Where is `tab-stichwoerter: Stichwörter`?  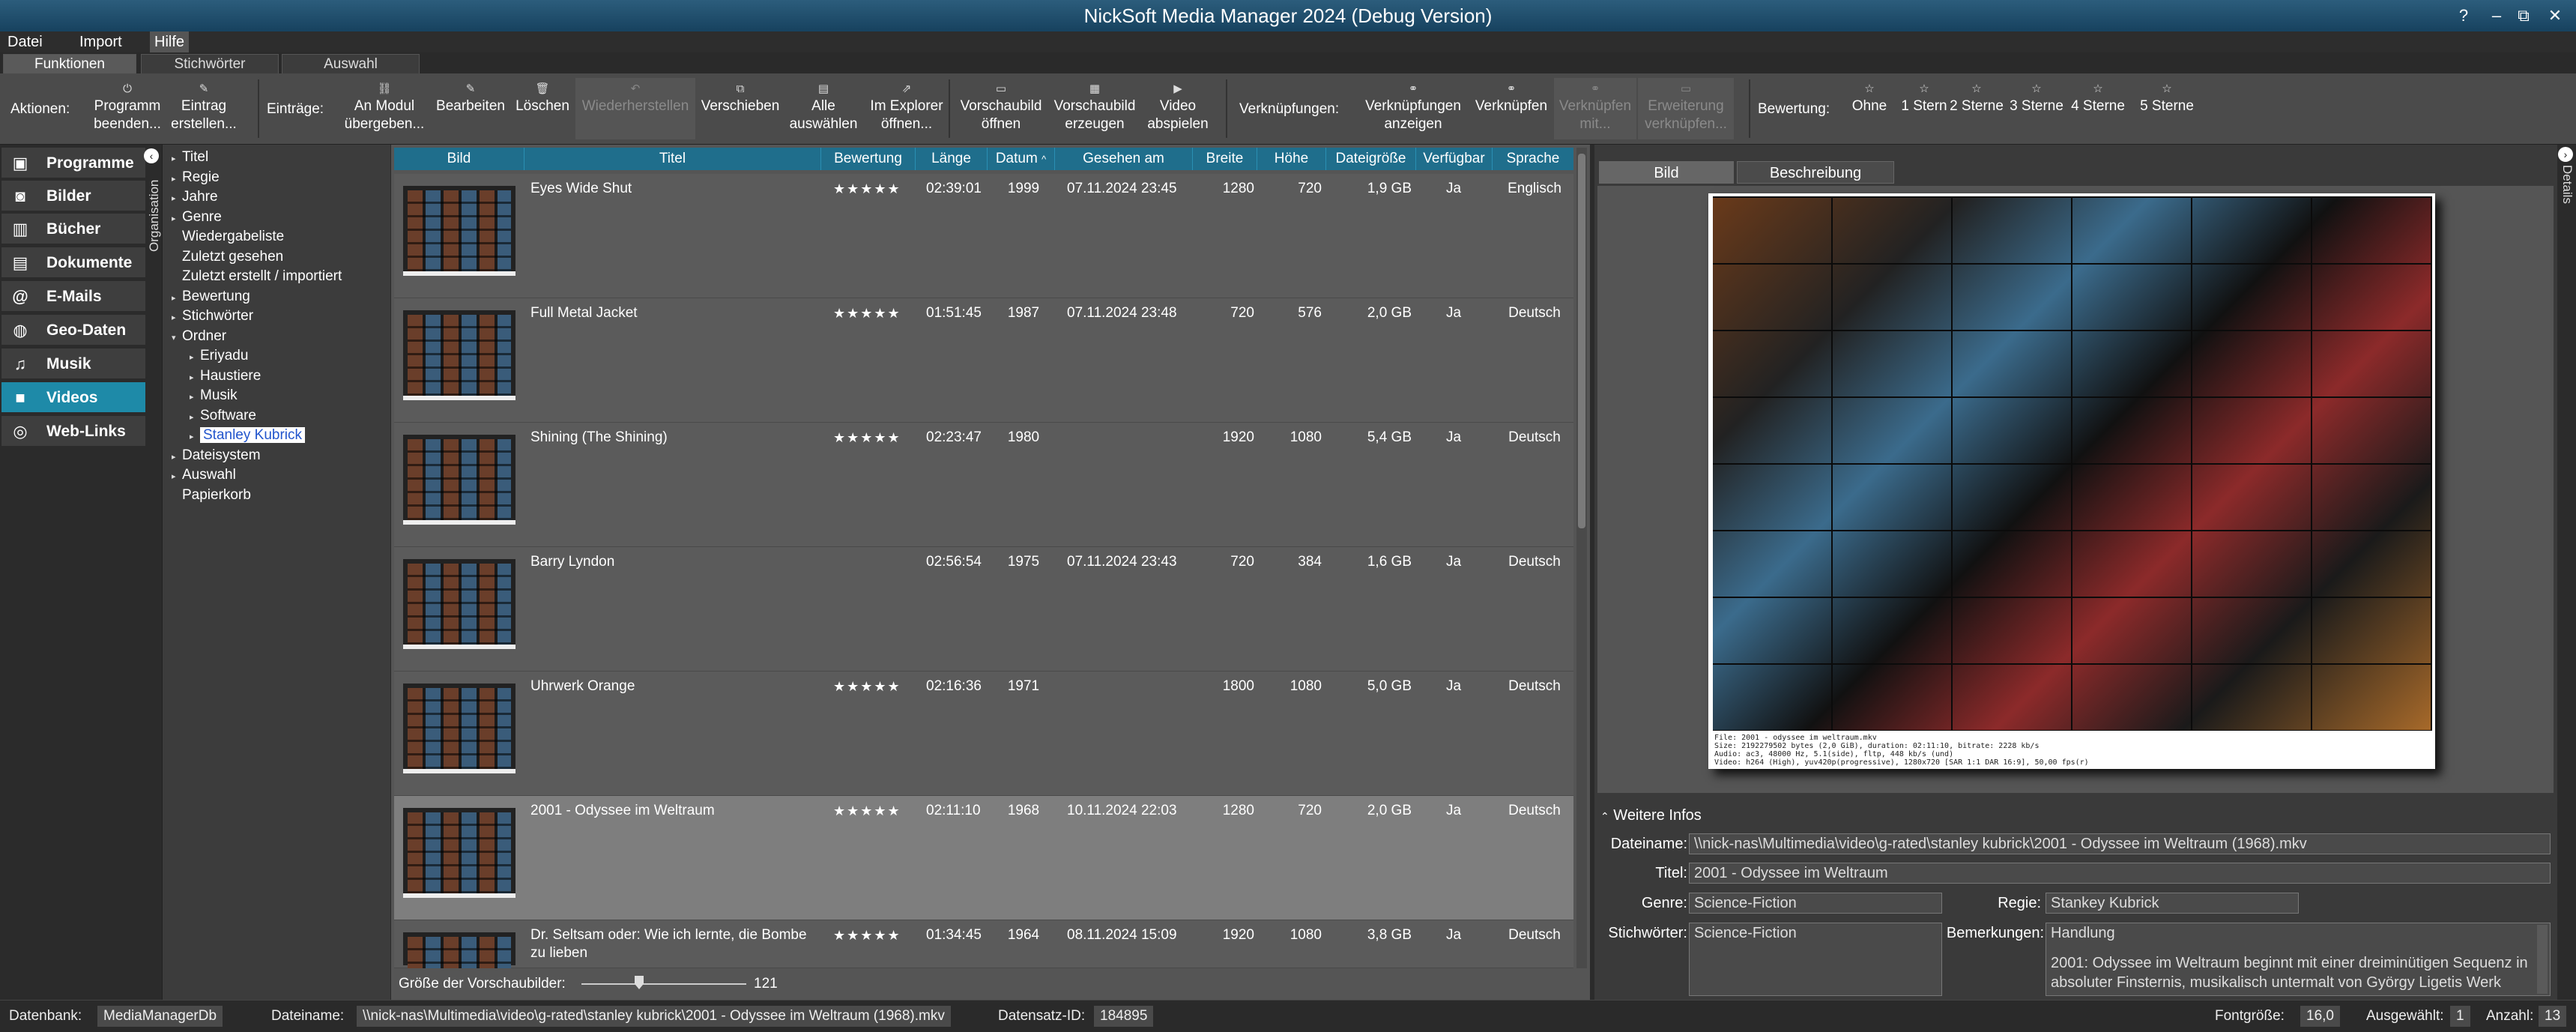 tab-stichwoerter: Stichwörter is located at coordinates (210, 63).